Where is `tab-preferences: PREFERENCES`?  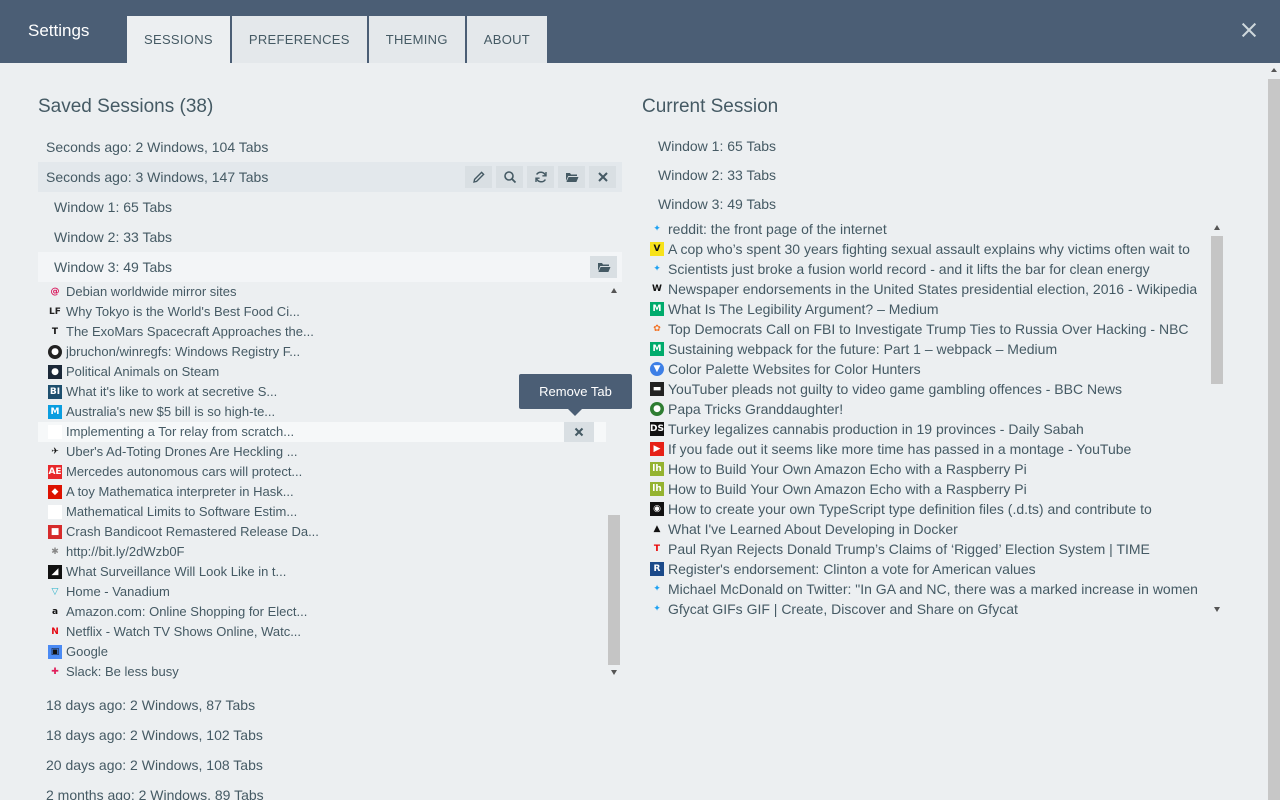
tab-preferences: PREFERENCES is located at coordinates (299, 39).